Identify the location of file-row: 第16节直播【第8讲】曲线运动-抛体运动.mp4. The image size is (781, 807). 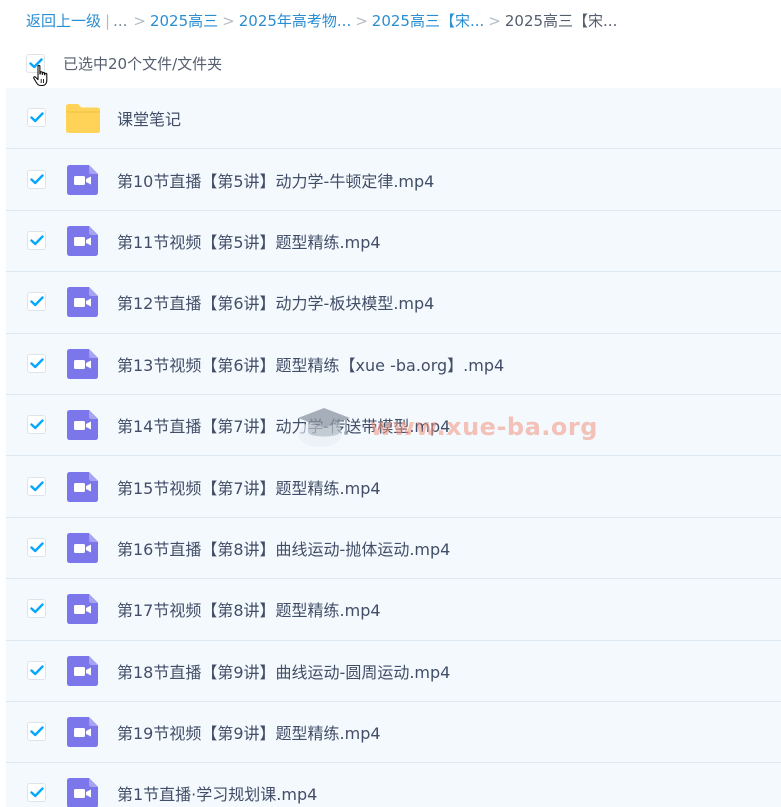
(393, 549).